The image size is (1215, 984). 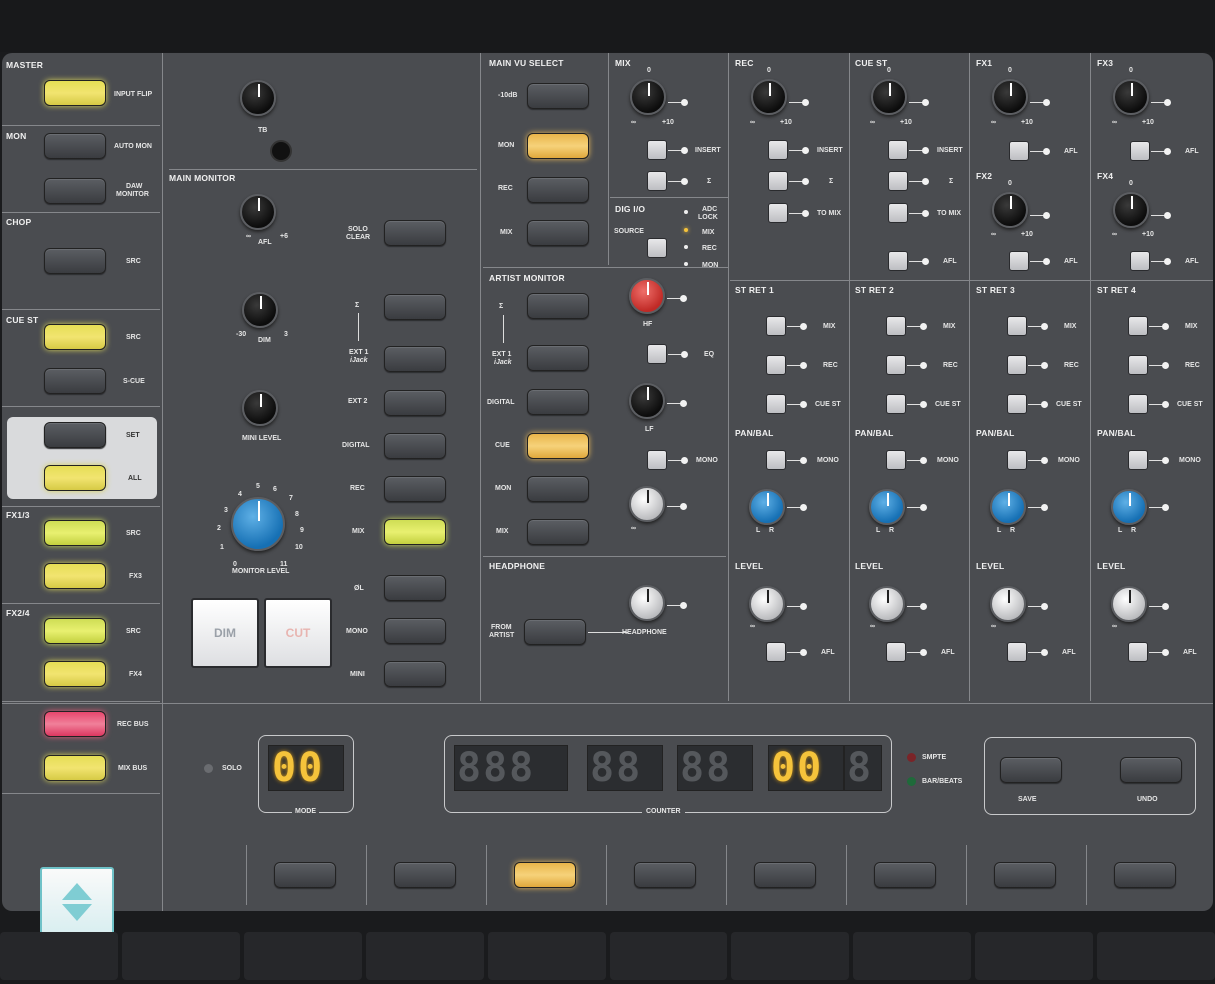 What do you see at coordinates (258, 212) in the screenshot?
I see `afl-knob` at bounding box center [258, 212].